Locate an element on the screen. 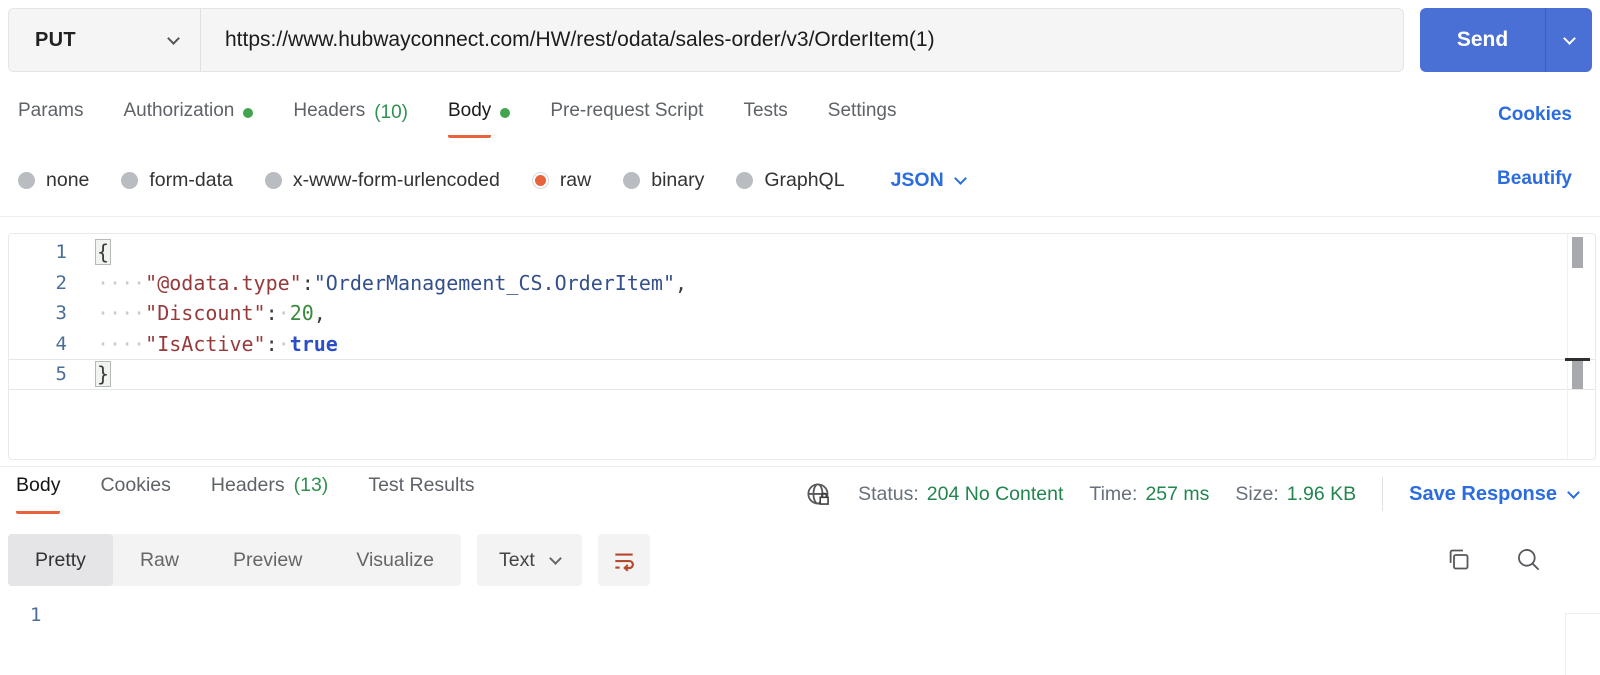  line-number: 4 is located at coordinates (61, 343).